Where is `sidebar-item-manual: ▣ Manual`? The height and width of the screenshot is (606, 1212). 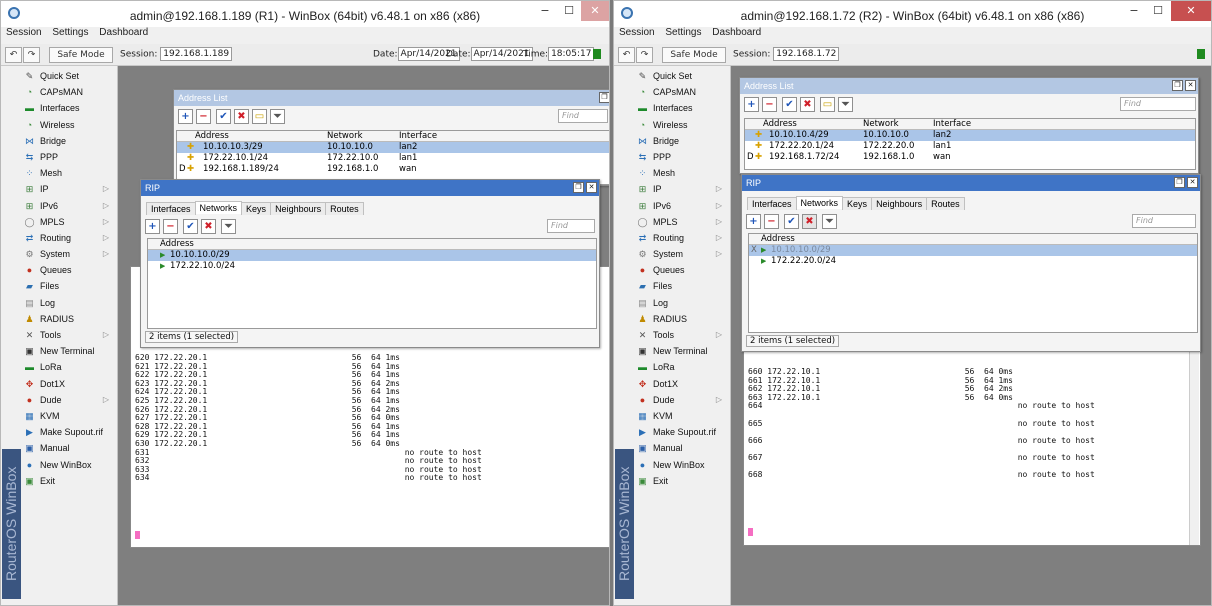 sidebar-item-manual: ▣ Manual is located at coordinates (70, 448).